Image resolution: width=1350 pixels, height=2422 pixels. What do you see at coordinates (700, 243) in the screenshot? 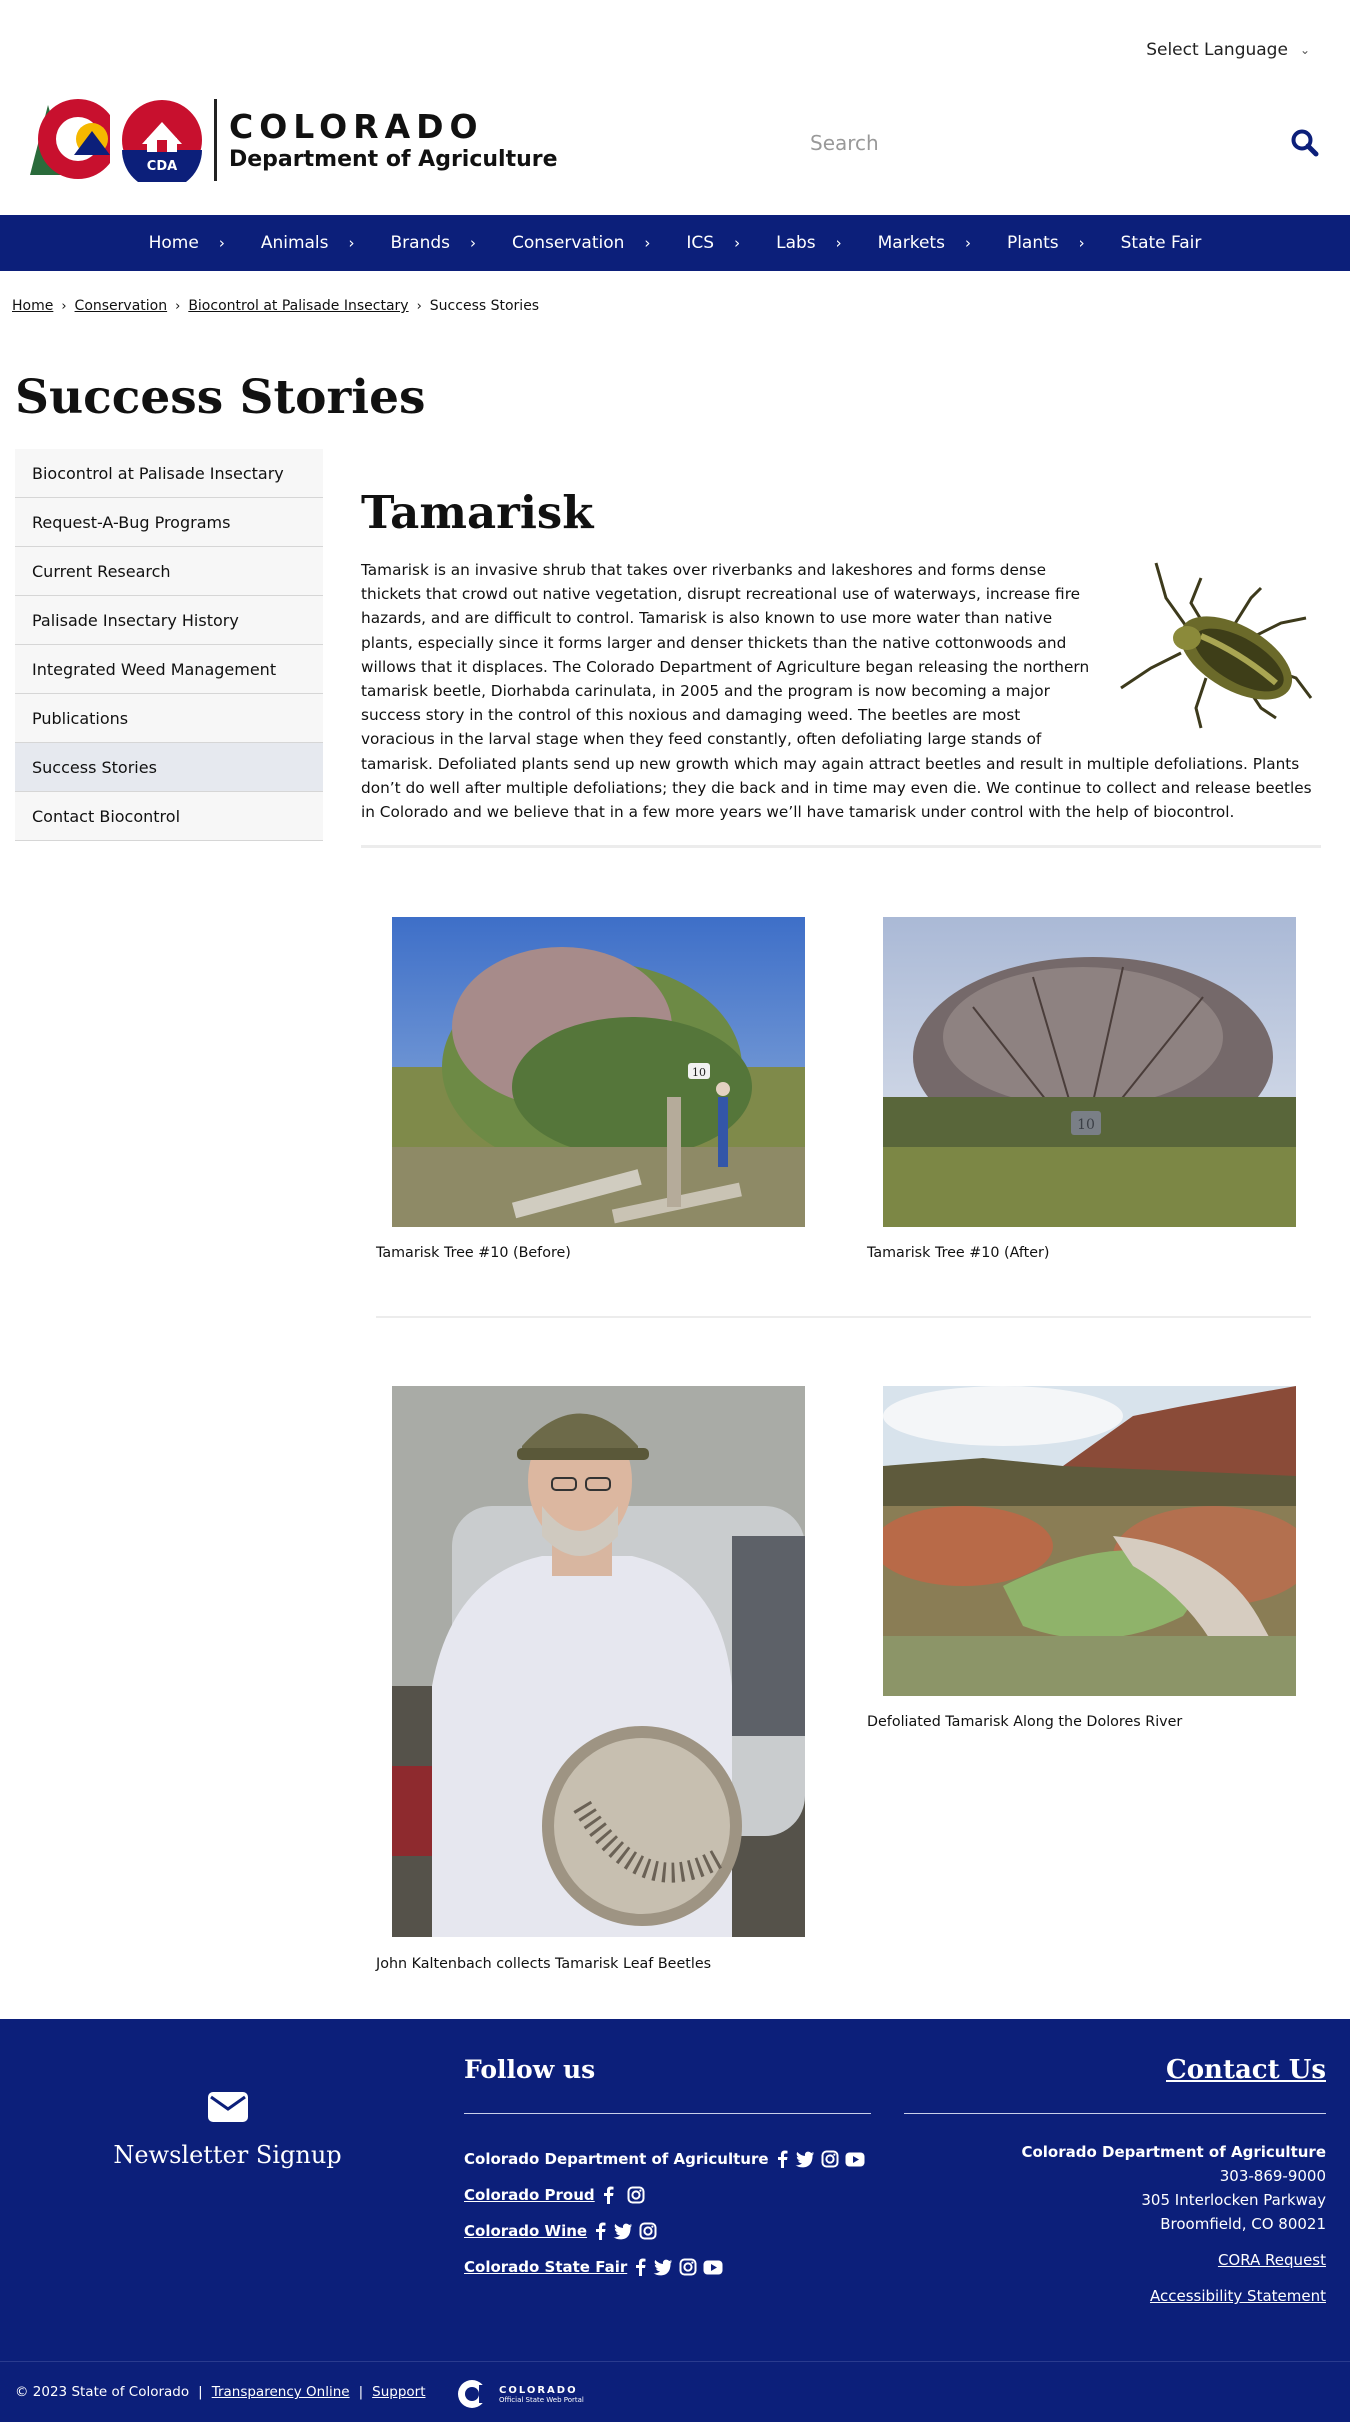
I see `nav-label: ICS` at bounding box center [700, 243].